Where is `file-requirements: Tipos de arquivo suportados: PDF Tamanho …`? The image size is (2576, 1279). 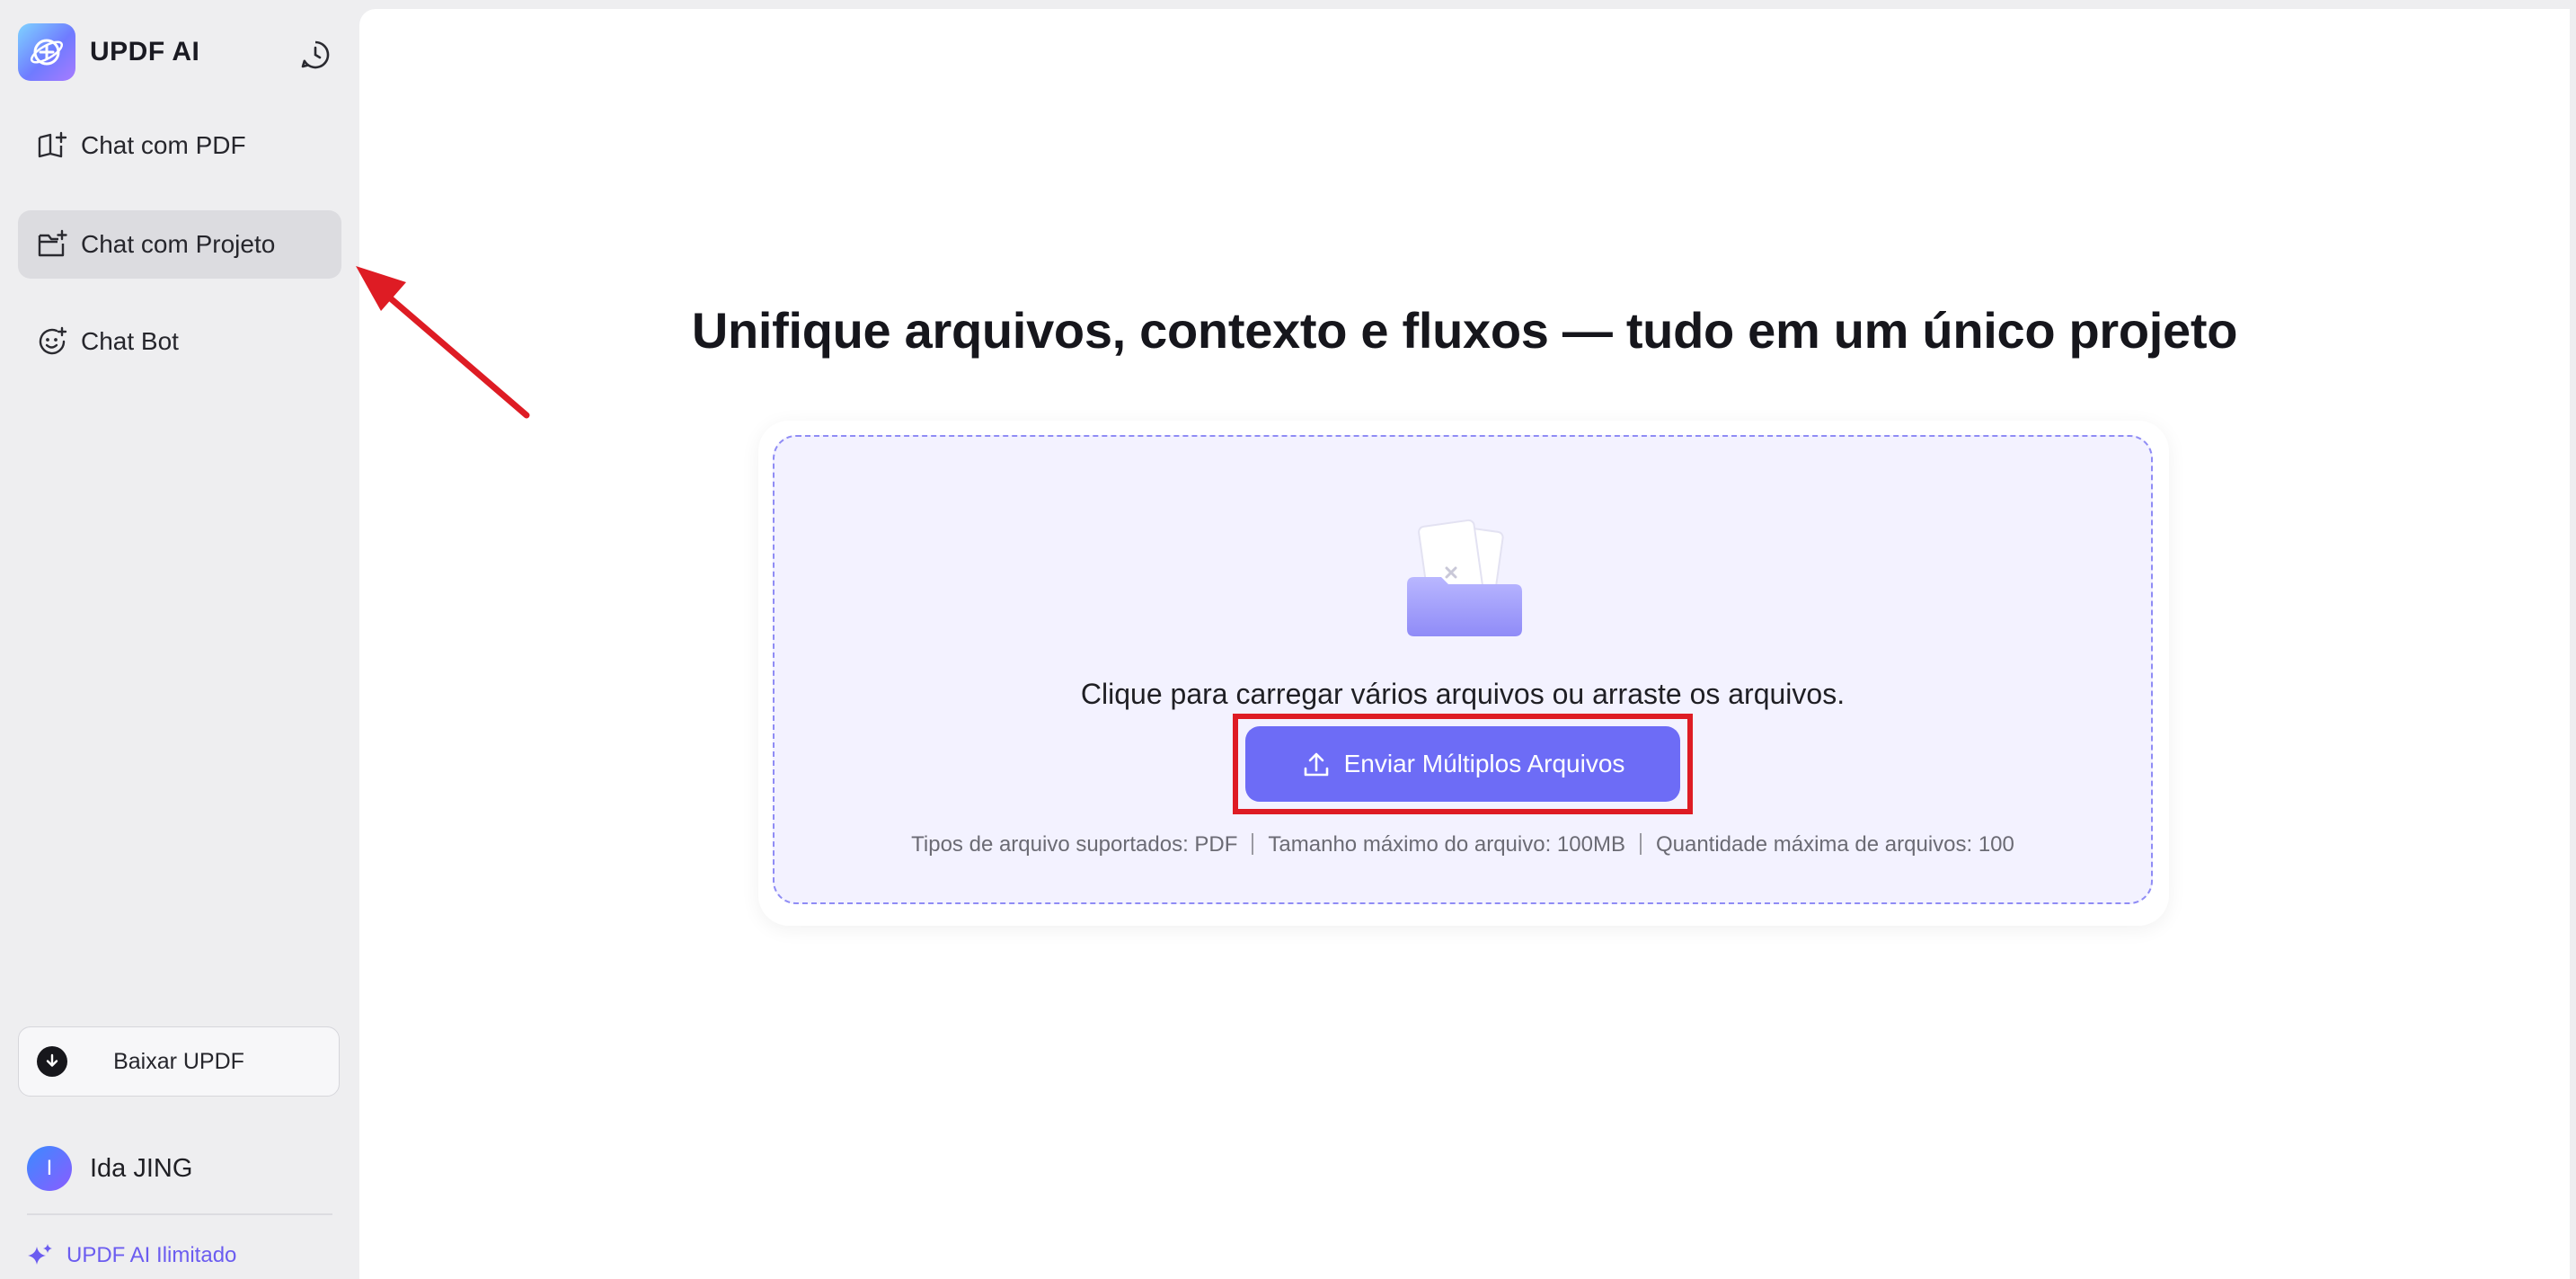 file-requirements: Tipos de arquivo suportados: PDF Tamanho … is located at coordinates (1463, 844).